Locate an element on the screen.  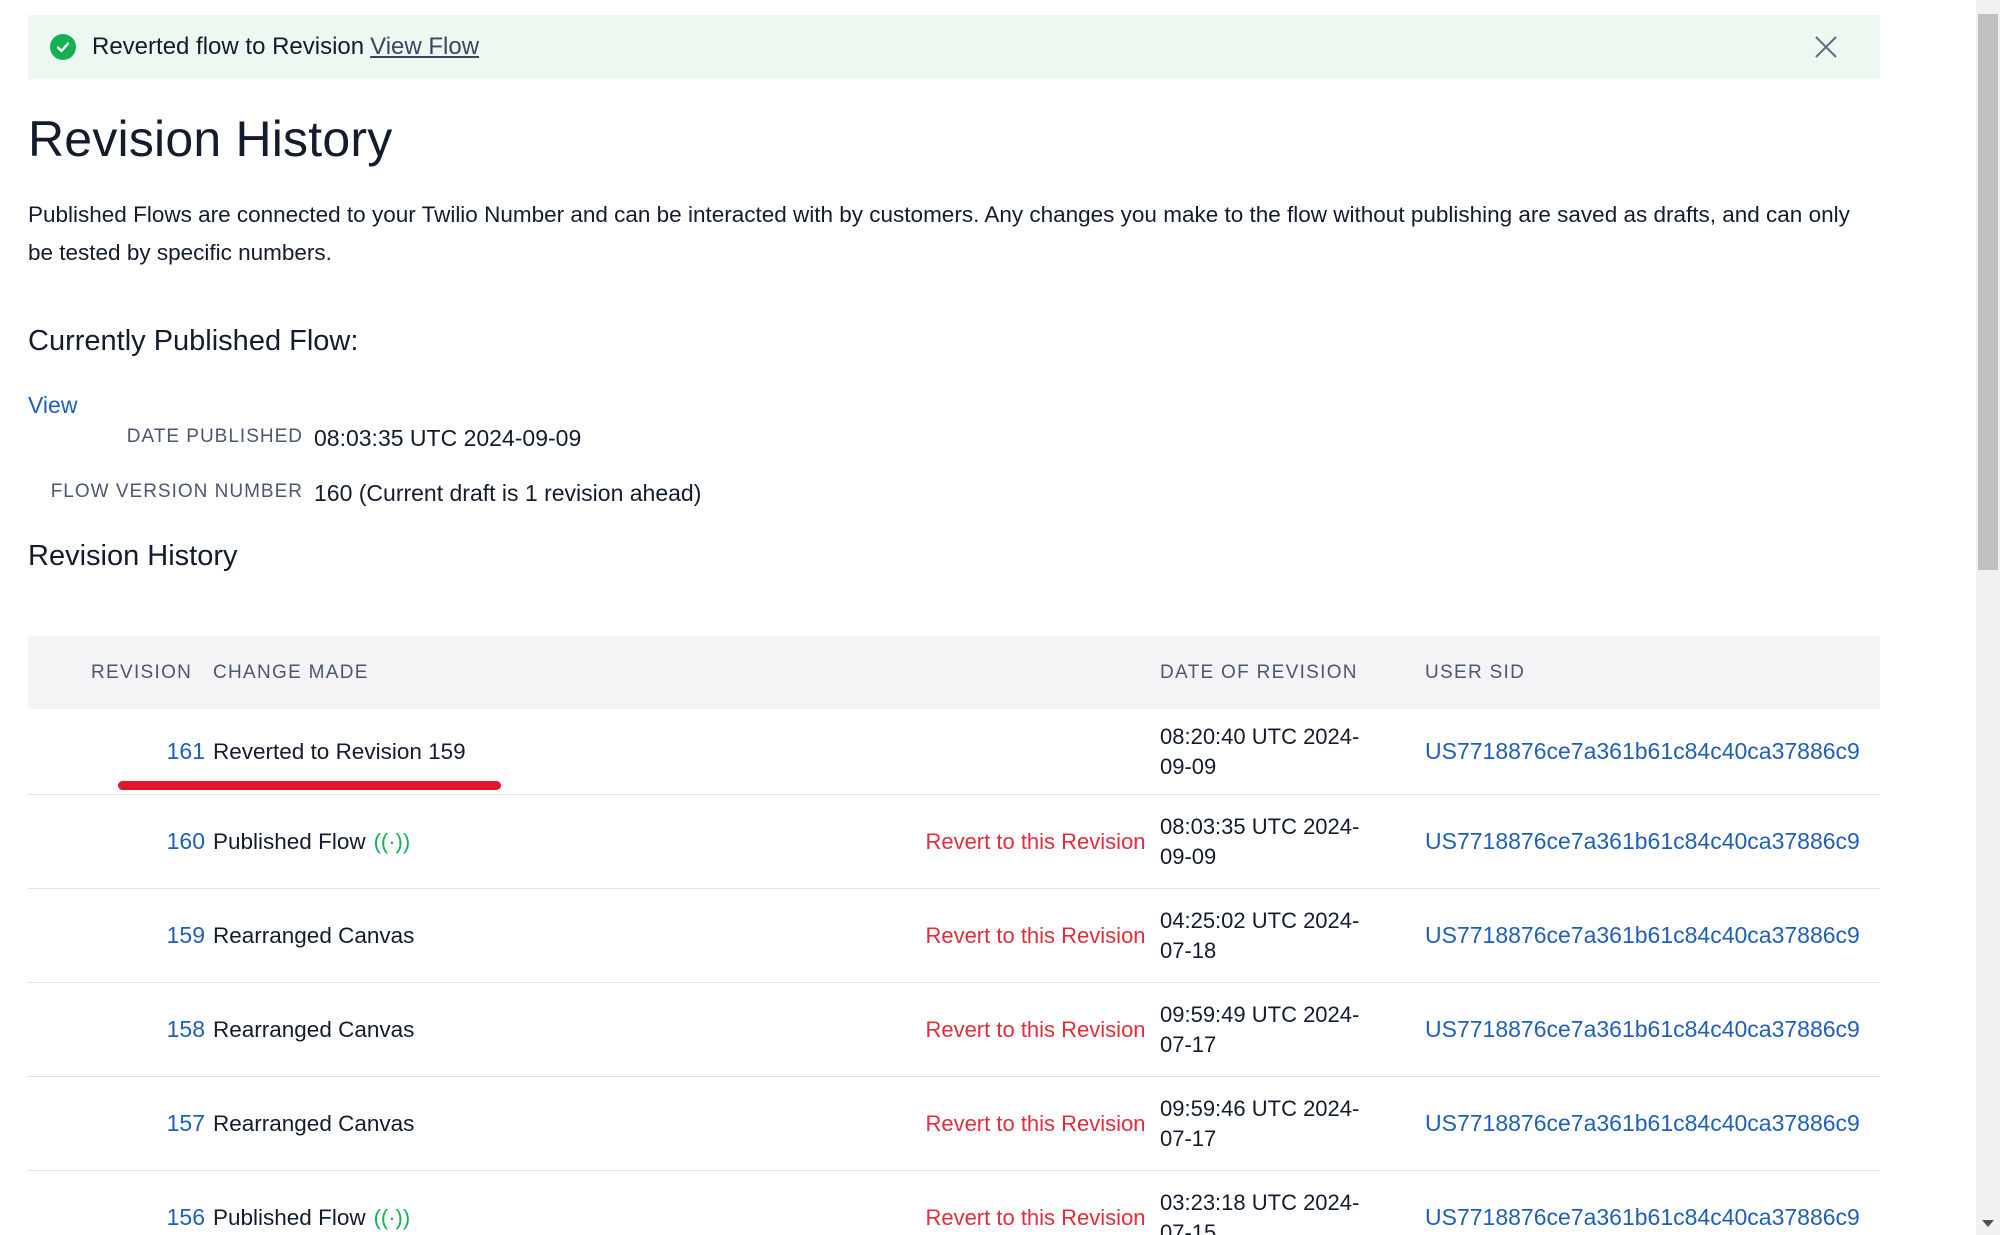
header-date: DATE OF REVISION is located at coordinates (1259, 672).